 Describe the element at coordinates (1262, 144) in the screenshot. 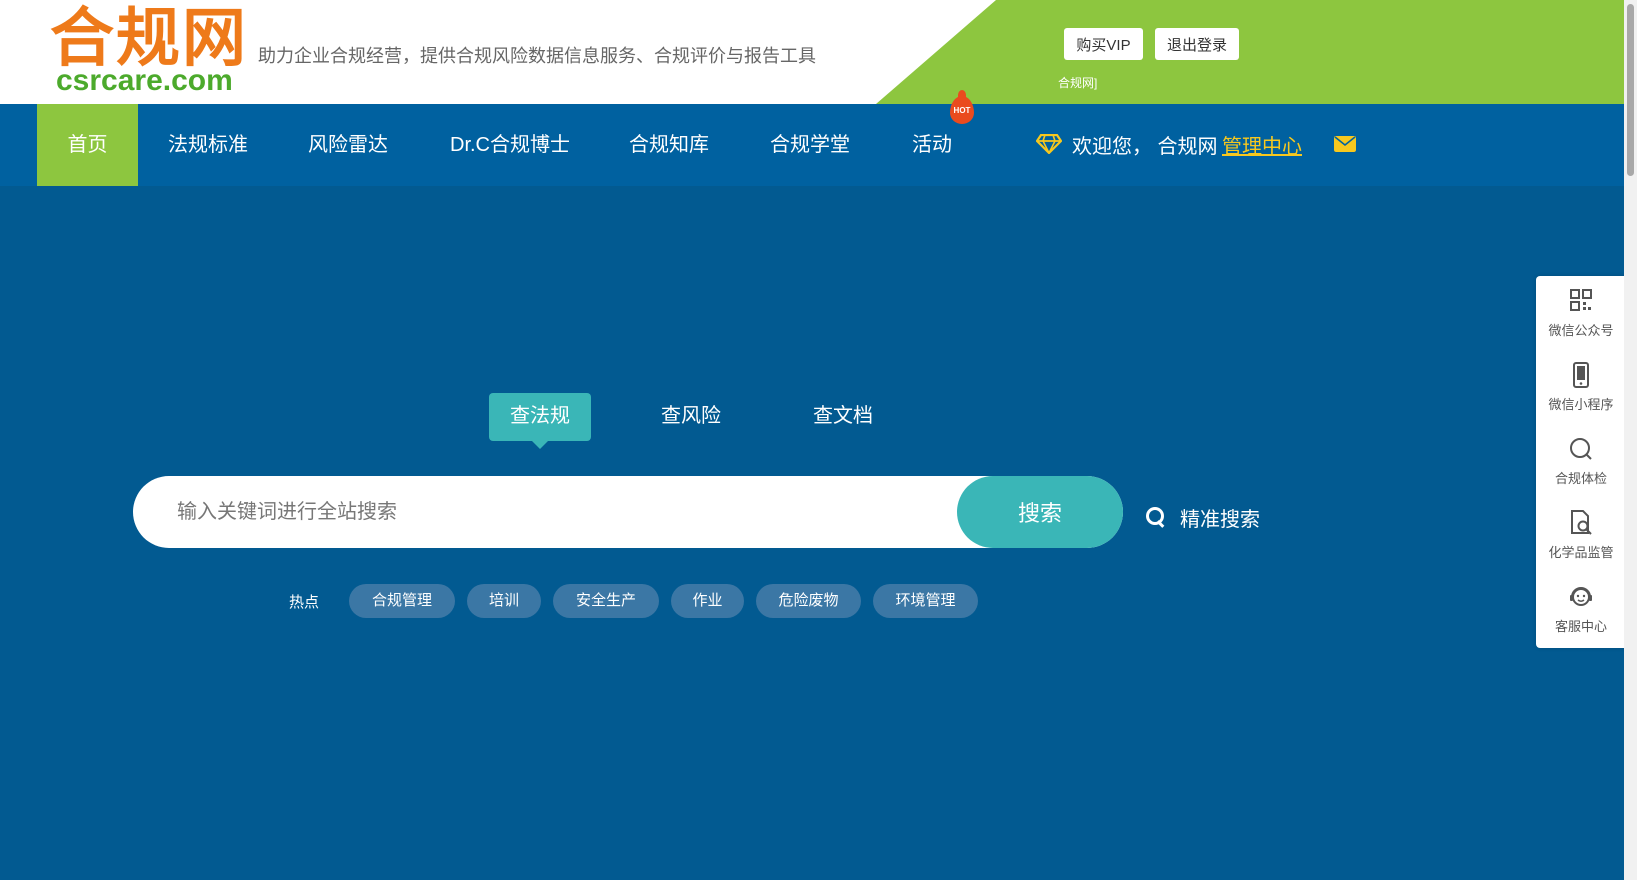

I see `management-center-link: 管理中心` at that location.